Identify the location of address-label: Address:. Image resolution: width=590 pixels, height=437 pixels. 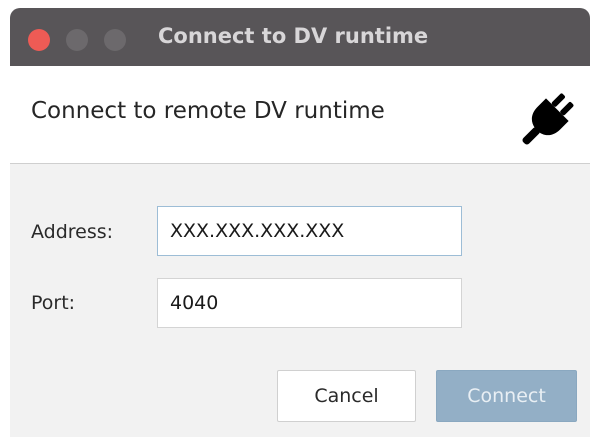
(72, 232).